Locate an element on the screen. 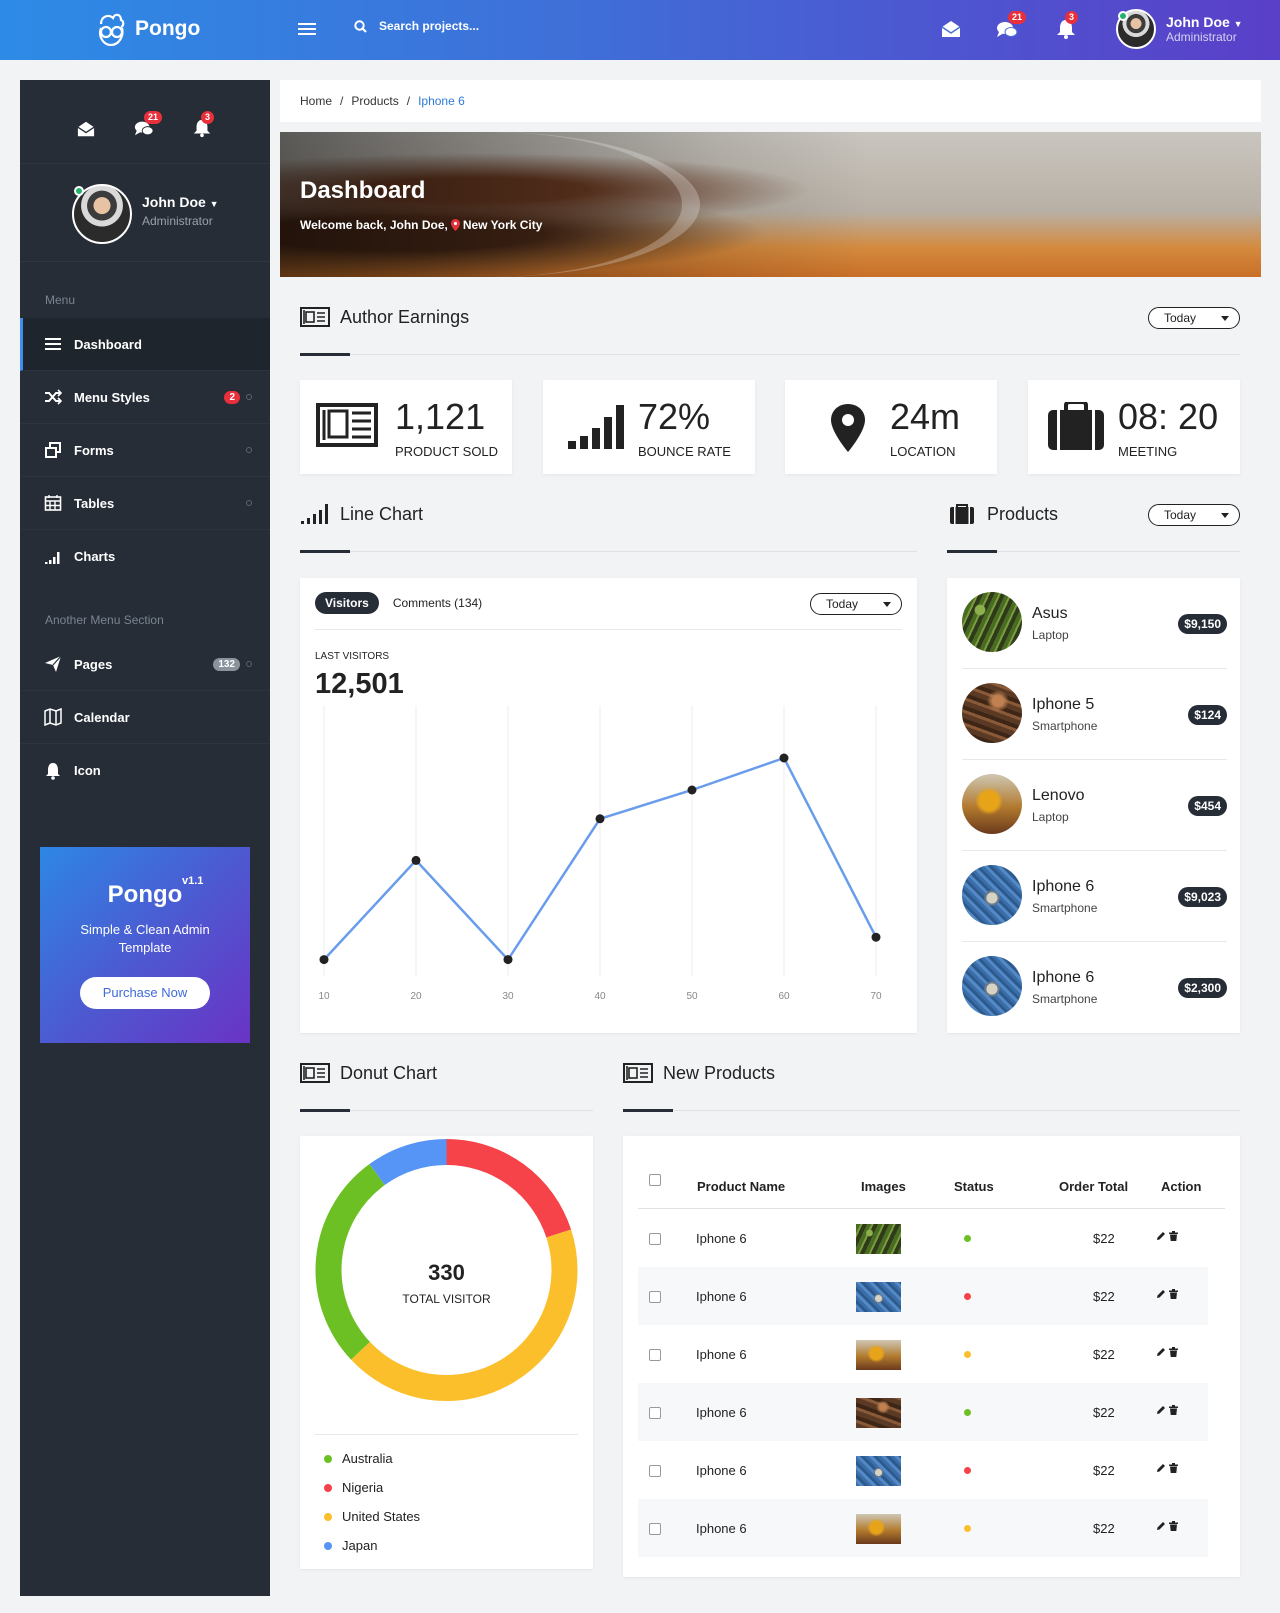  list-item: Iphone 5 Smartphone $124 is located at coordinates (1094, 714).